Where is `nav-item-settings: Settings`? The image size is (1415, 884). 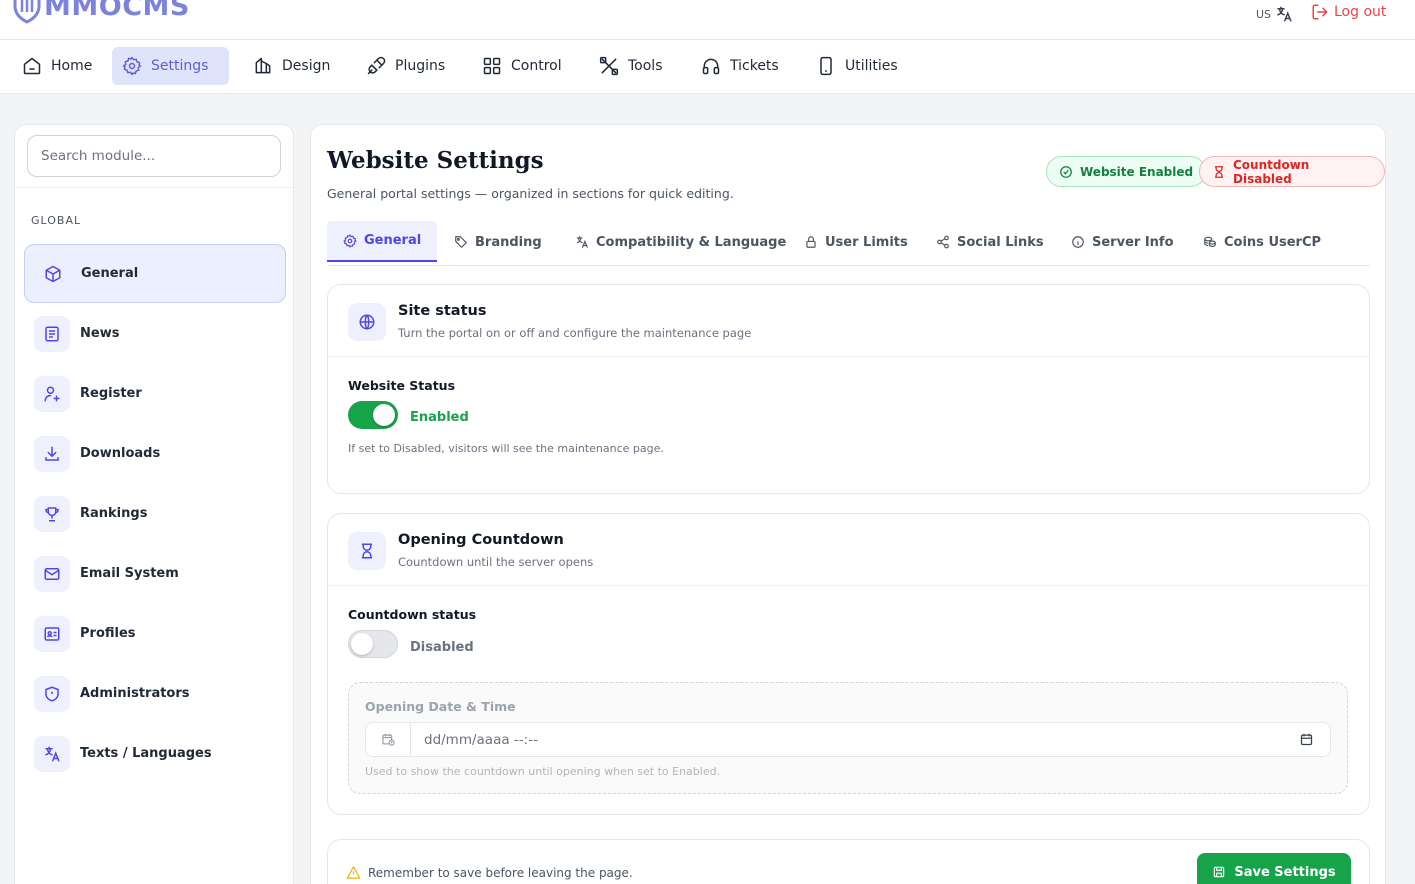 nav-item-settings: Settings is located at coordinates (170, 66).